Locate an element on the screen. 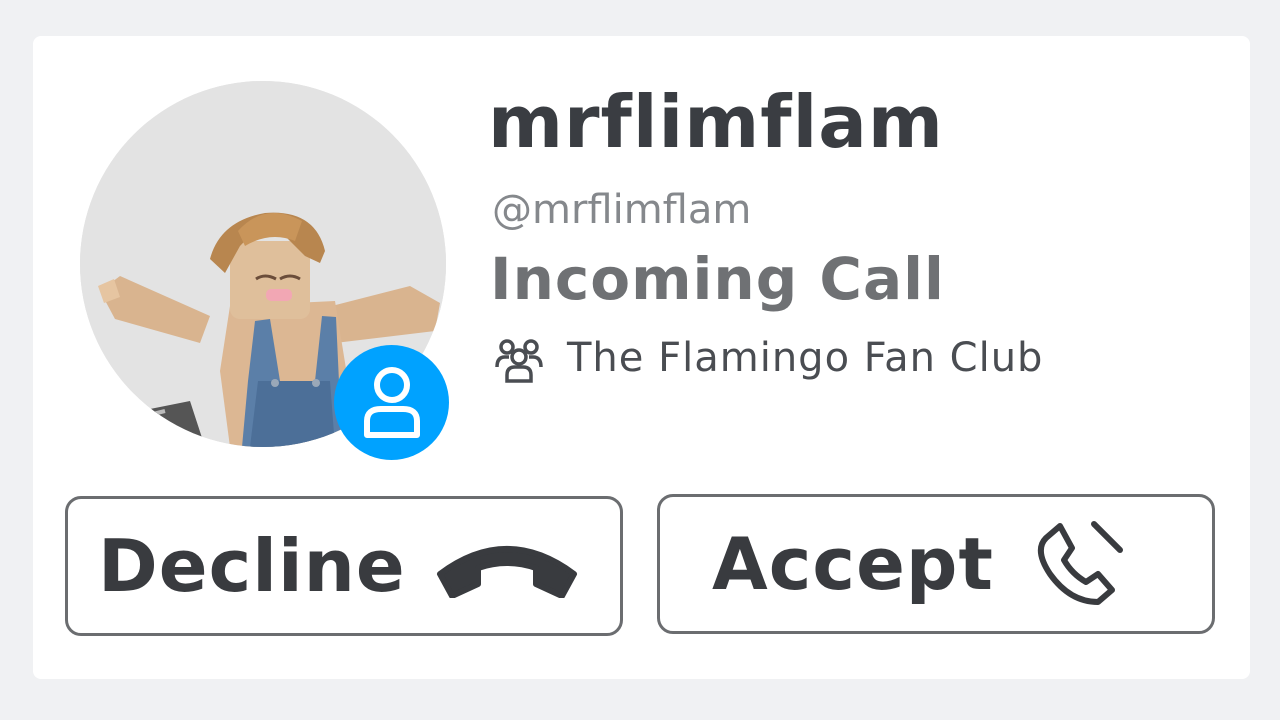 This screenshot has width=1280, height=720. accept-button: Accept is located at coordinates (936, 564).